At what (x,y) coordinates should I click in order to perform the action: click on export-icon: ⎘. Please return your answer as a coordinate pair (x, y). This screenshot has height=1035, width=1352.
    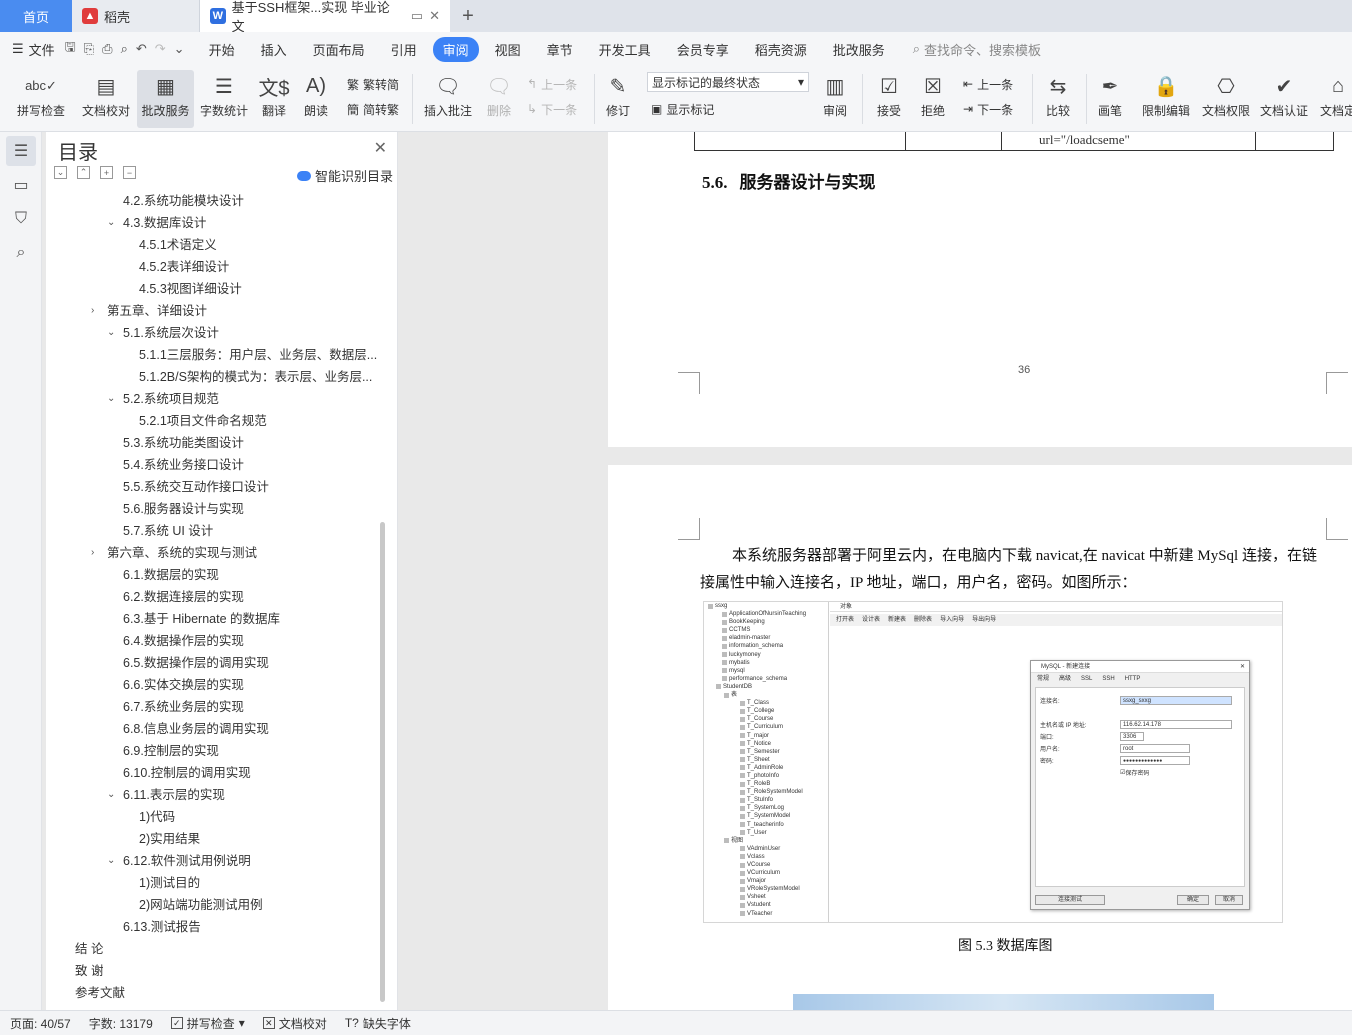
    Looking at the image, I should click on (89, 49).